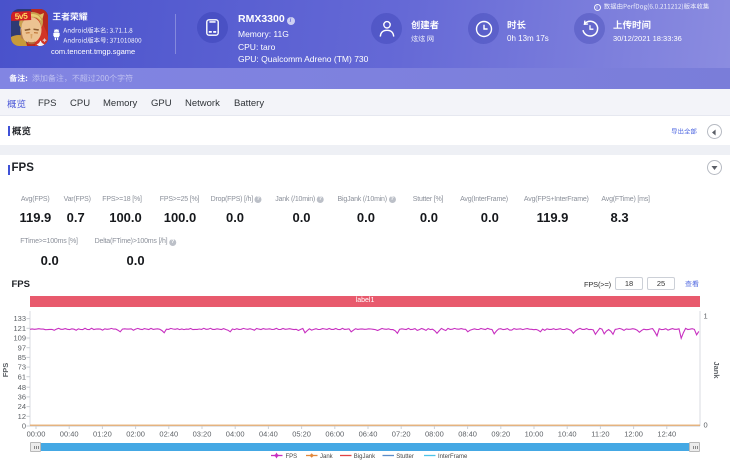 This screenshot has height=463, width=730. What do you see at coordinates (301, 434) in the screenshot?
I see `svg-text: 05:20` at bounding box center [301, 434].